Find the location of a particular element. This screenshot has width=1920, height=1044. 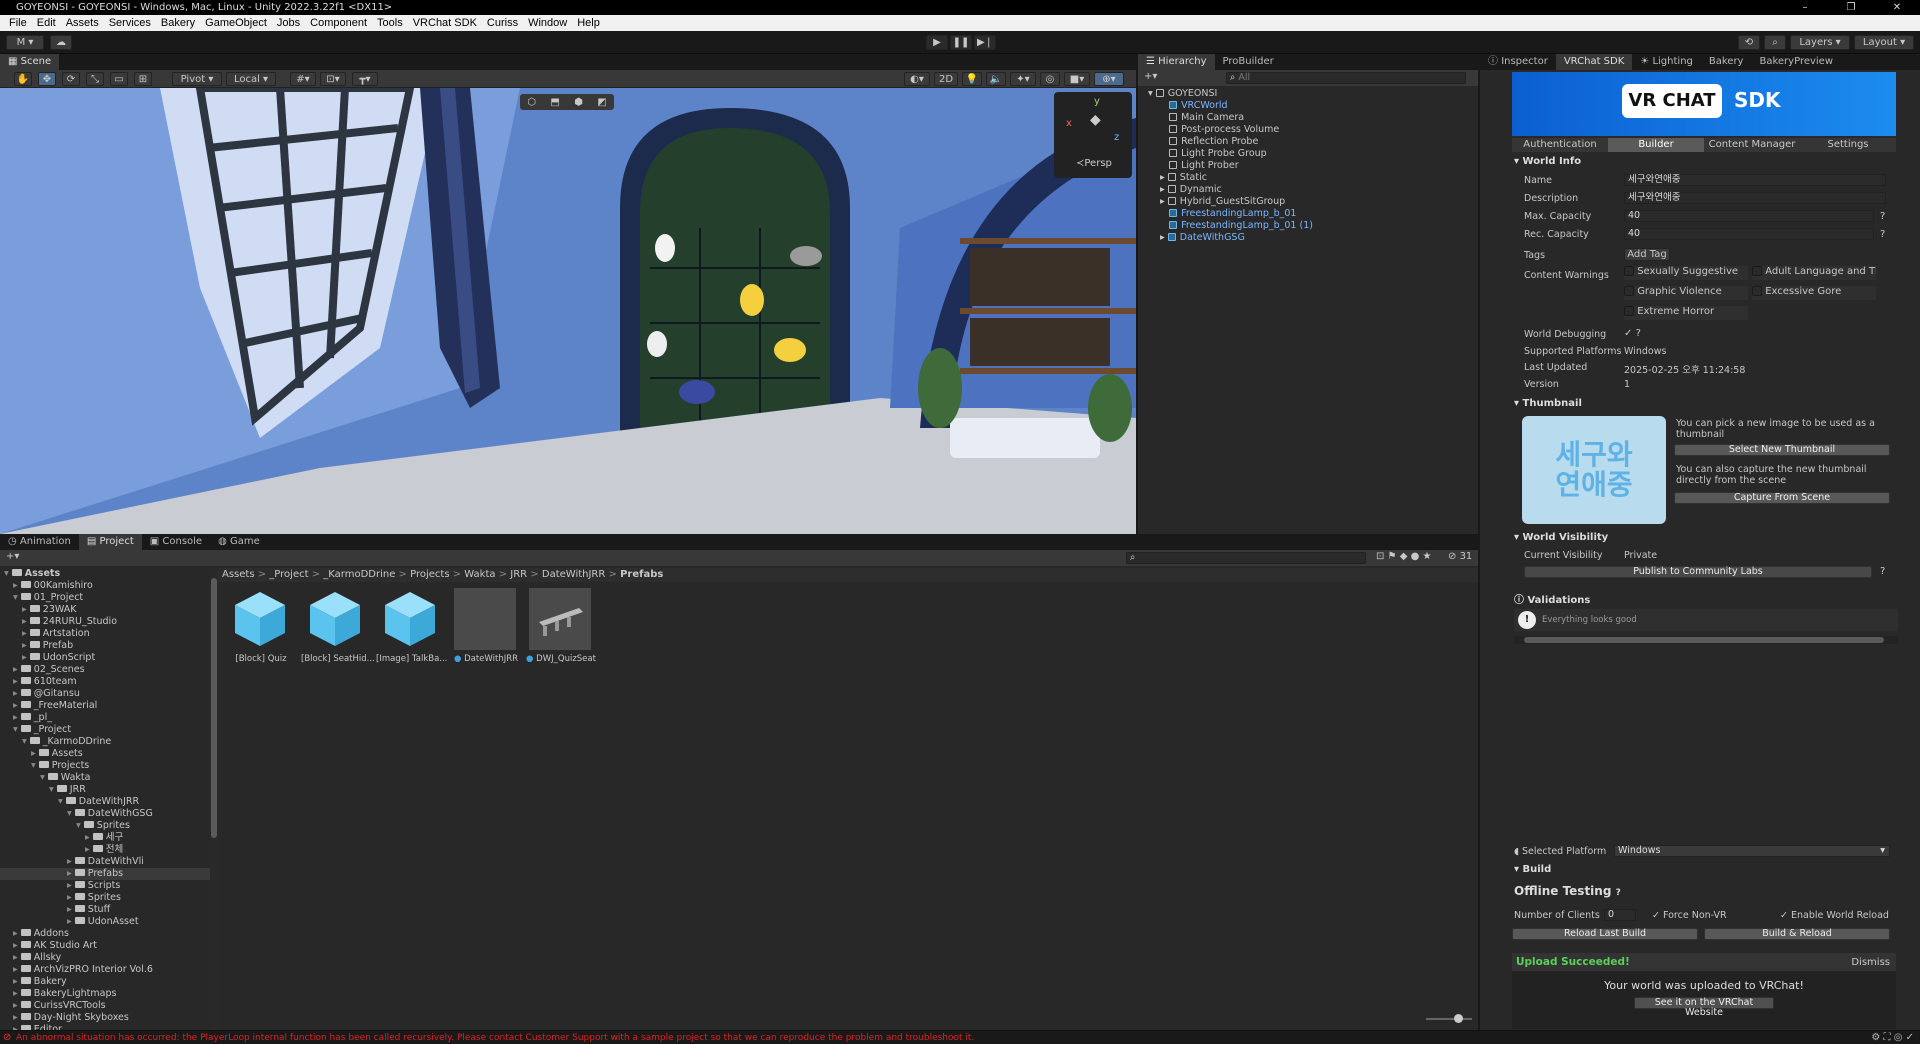

hand-tool: ✋ is located at coordinates (23, 79).